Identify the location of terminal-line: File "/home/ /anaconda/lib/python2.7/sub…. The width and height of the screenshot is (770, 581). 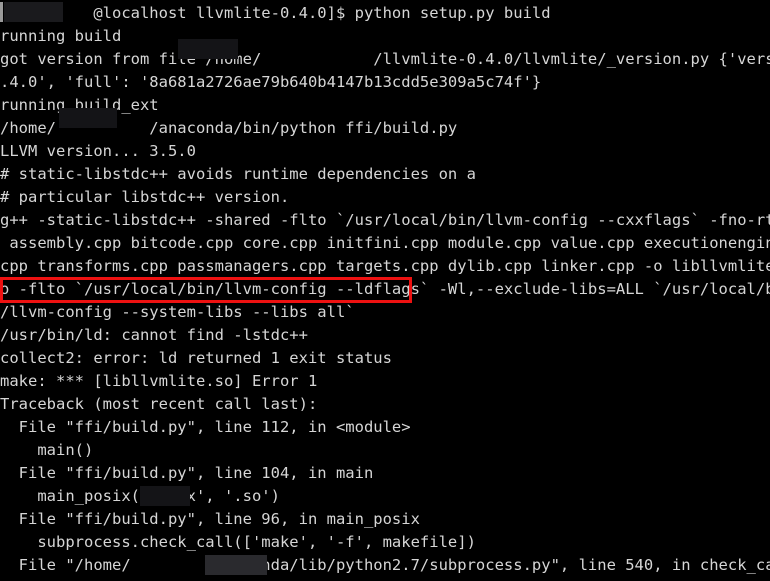
(385, 565).